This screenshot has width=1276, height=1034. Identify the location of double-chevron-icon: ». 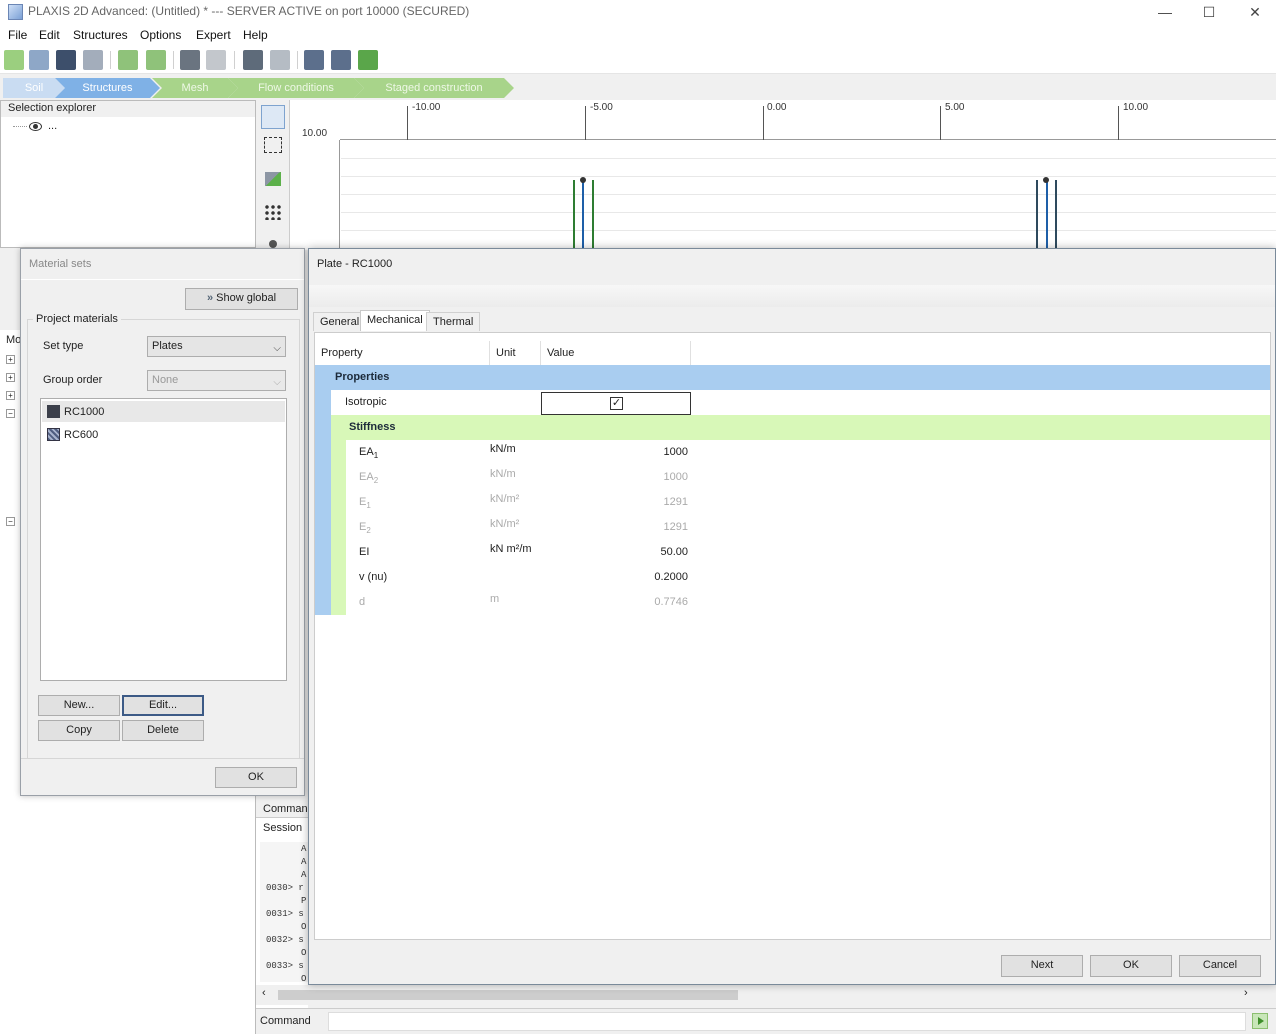
(210, 298).